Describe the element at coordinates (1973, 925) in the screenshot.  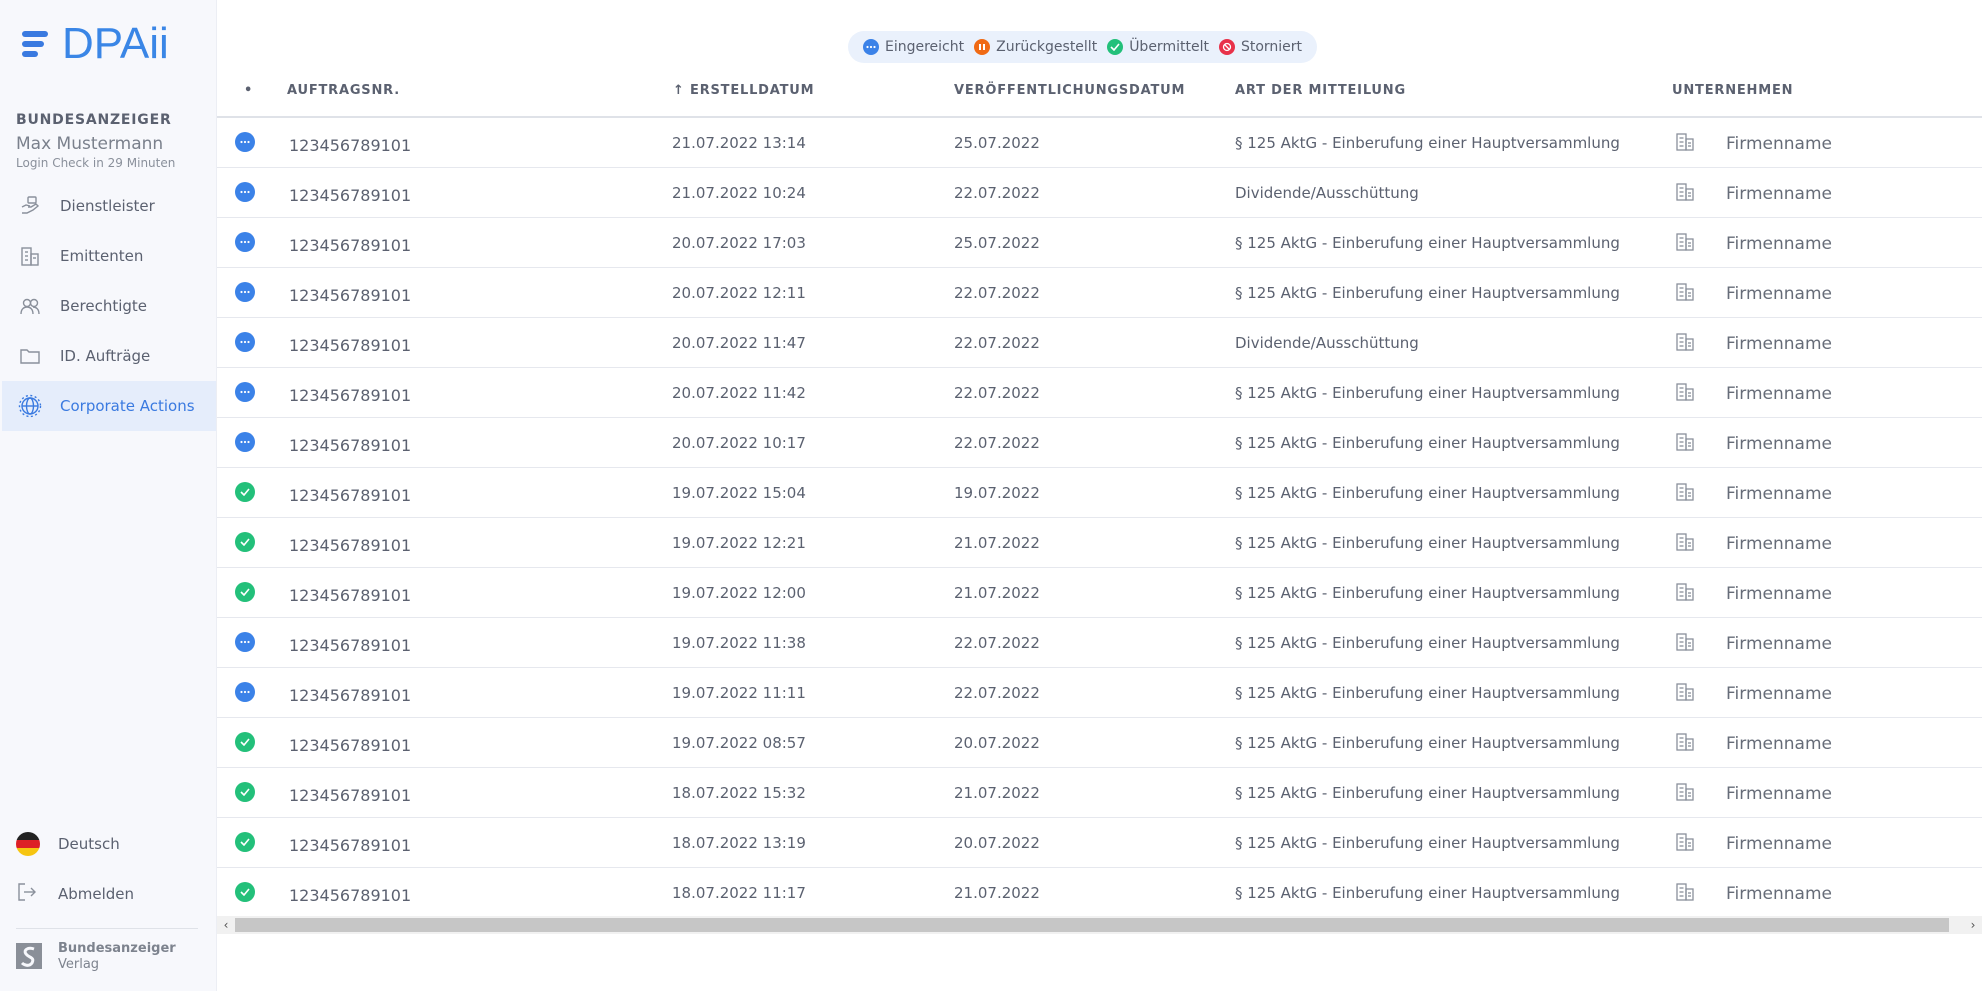
I see `scroll-right-icon: ›` at that location.